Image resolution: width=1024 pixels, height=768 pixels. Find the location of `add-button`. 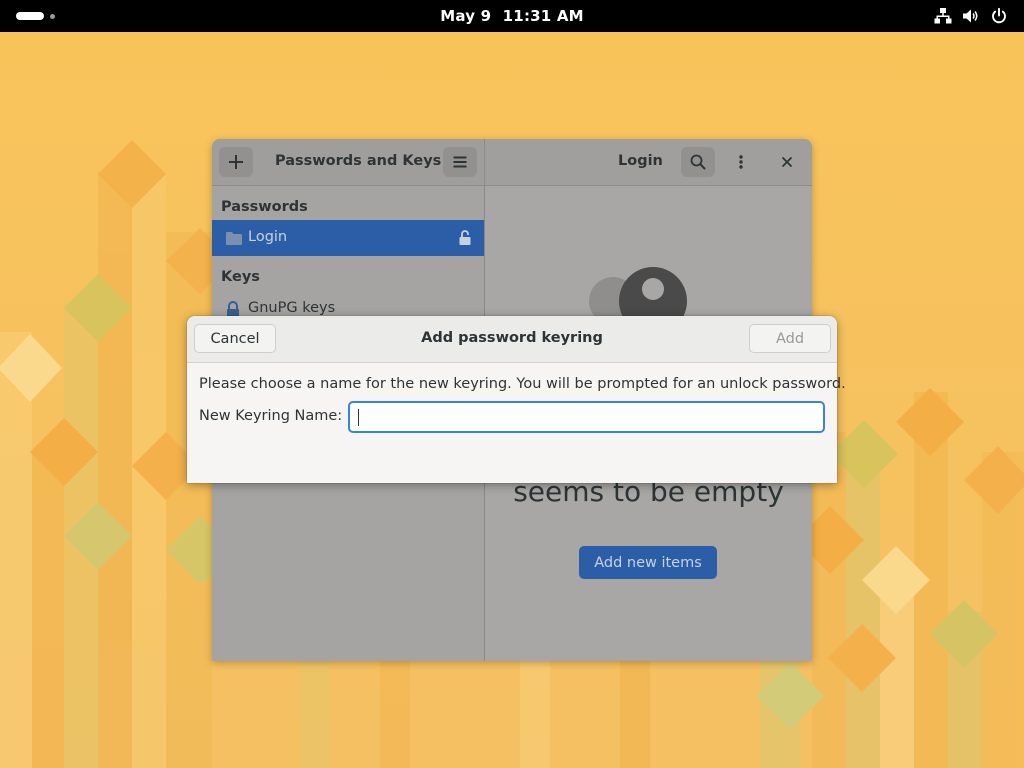

add-button is located at coordinates (236, 162).